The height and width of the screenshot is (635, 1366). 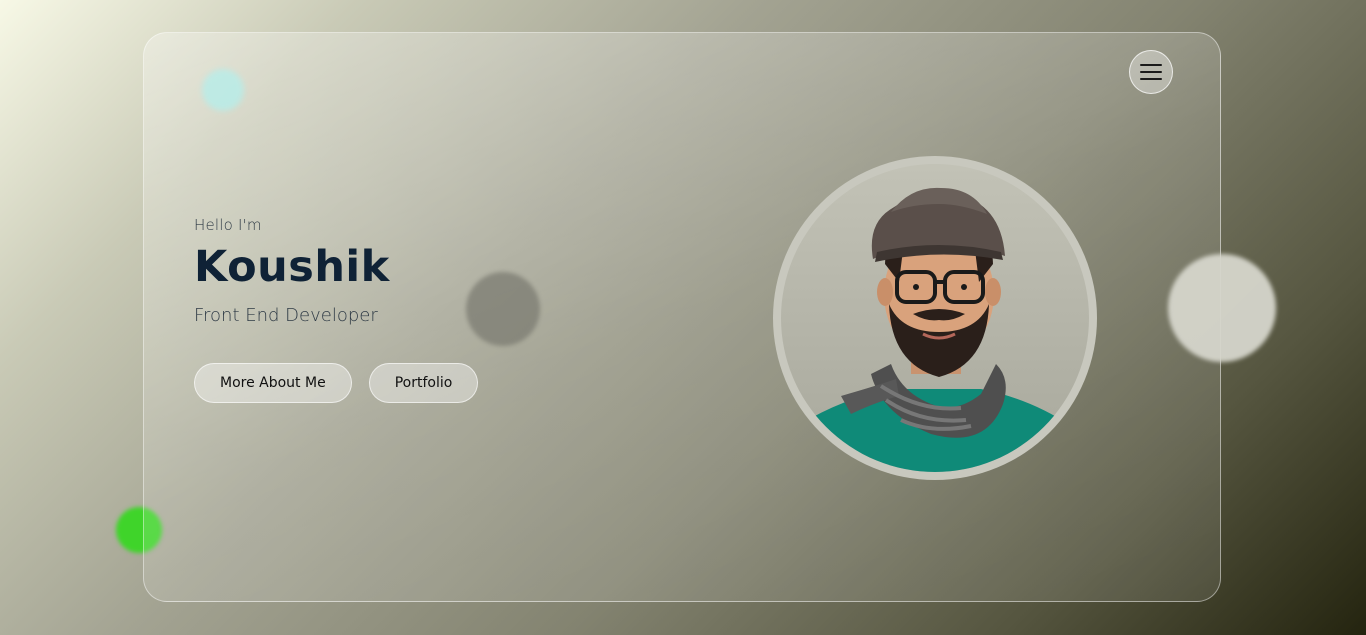 I want to click on profile-photo, so click(x=935, y=318).